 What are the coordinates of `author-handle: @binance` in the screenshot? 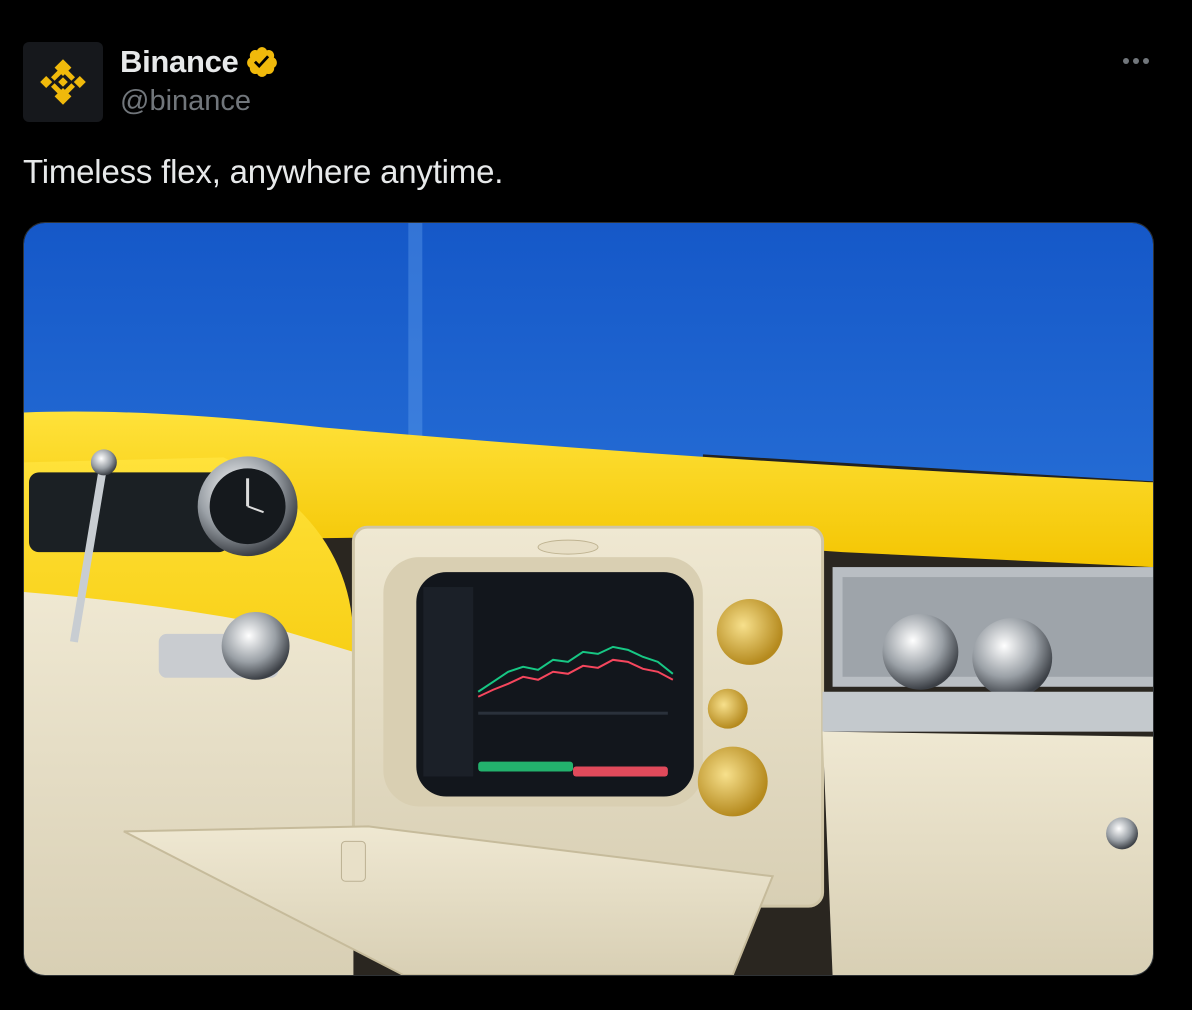 It's located at (185, 101).